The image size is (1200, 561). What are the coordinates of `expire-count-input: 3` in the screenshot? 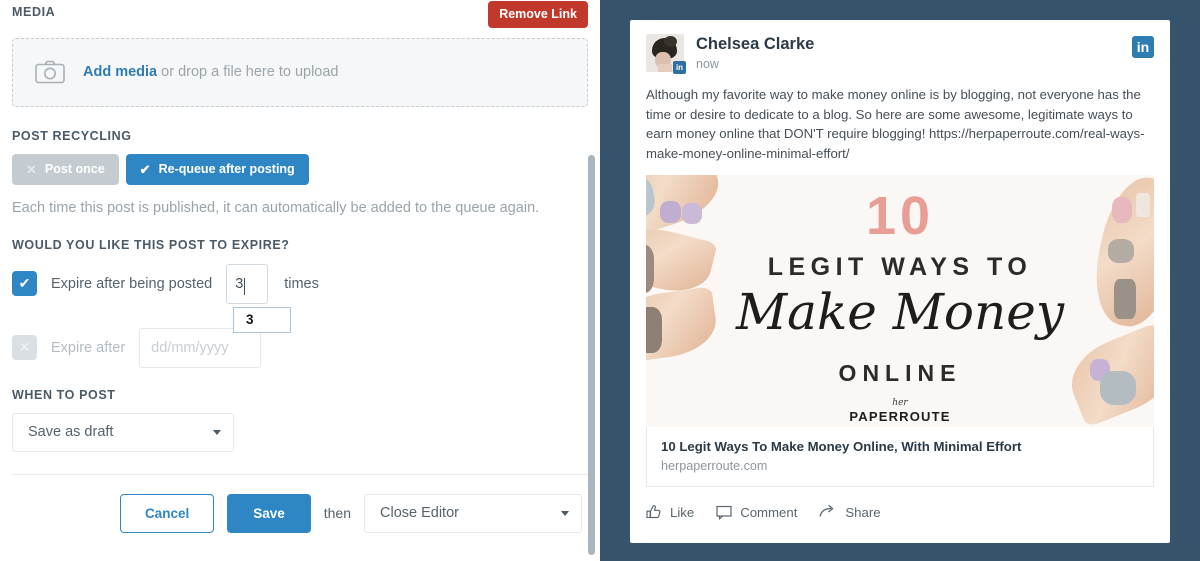 It's located at (247, 283).